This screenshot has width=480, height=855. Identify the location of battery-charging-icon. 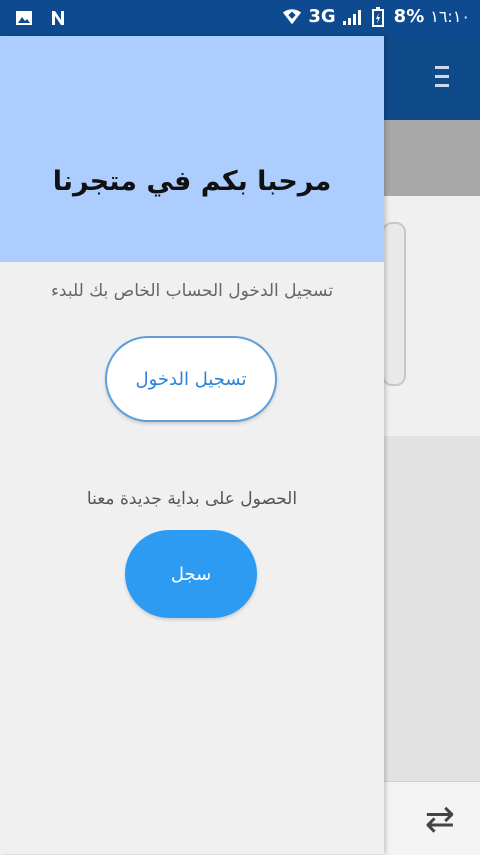
(378, 16).